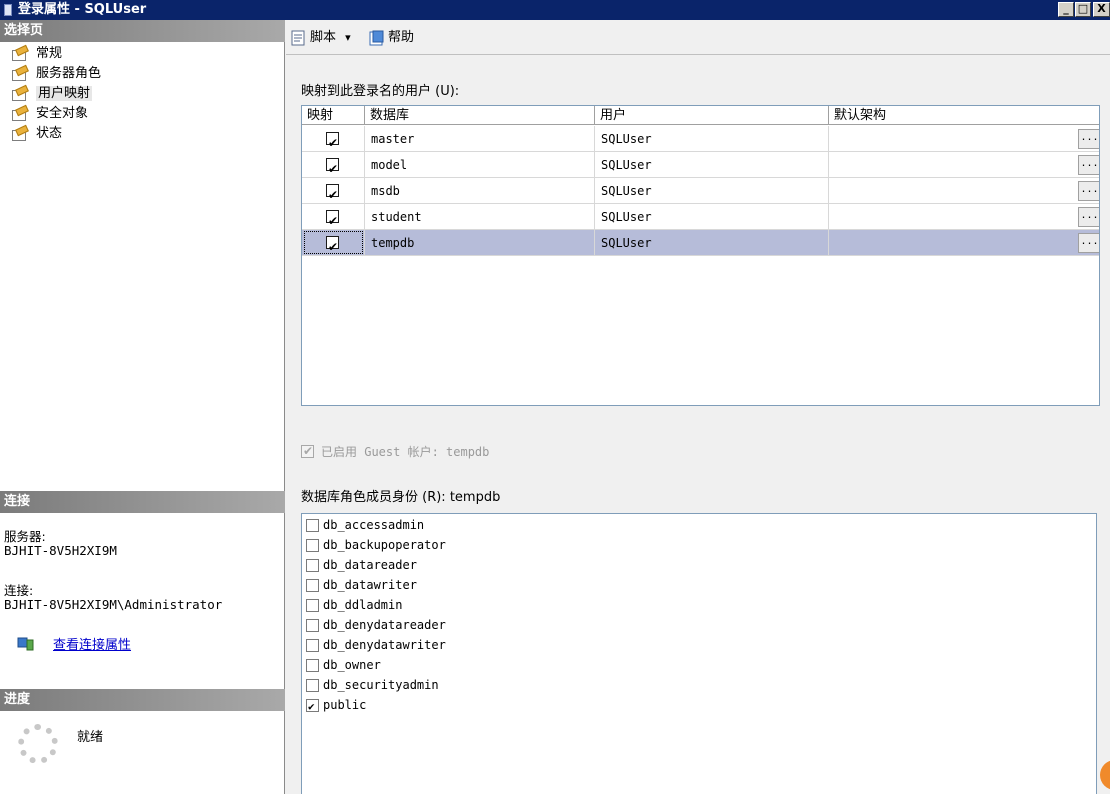 This screenshot has height=794, width=1110. What do you see at coordinates (353, 605) in the screenshot?
I see `role-item: db_ddladmin` at bounding box center [353, 605].